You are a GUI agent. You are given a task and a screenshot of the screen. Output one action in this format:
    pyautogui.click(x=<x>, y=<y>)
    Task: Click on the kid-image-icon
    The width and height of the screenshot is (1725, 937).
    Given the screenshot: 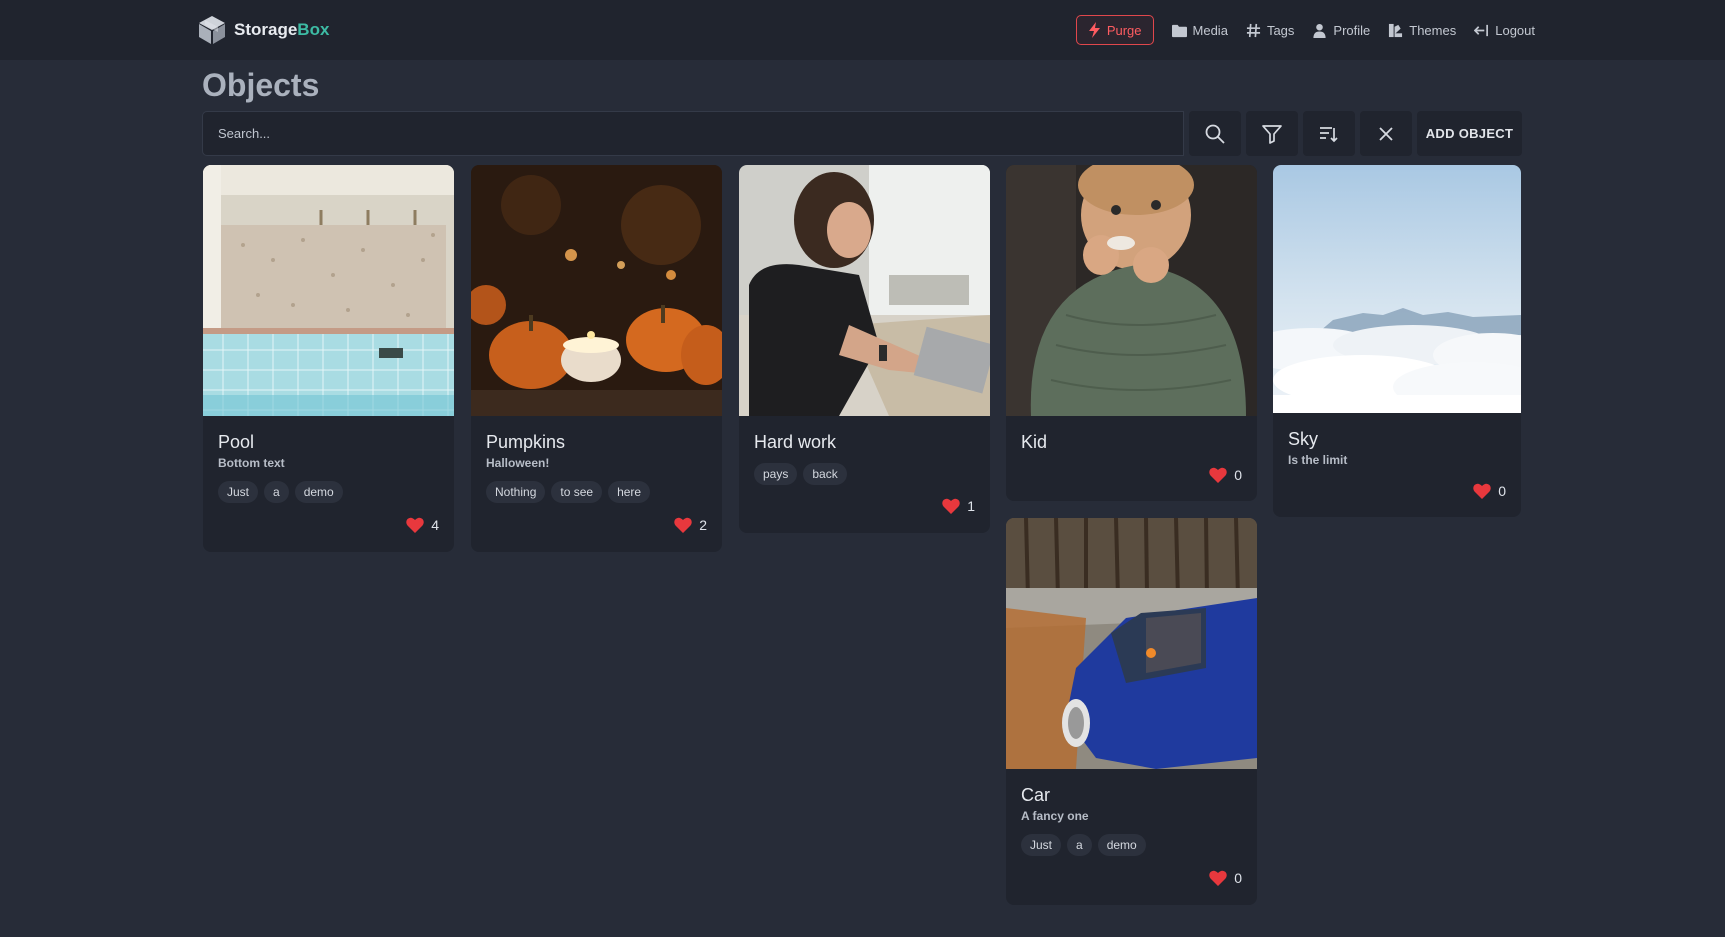 What is the action you would take?
    pyautogui.click(x=1131, y=290)
    